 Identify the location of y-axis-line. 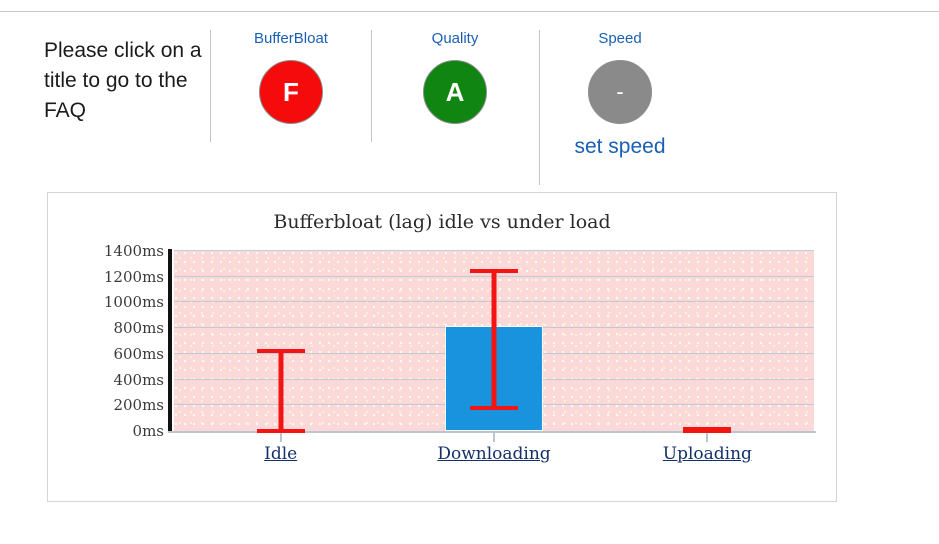
(170, 341).